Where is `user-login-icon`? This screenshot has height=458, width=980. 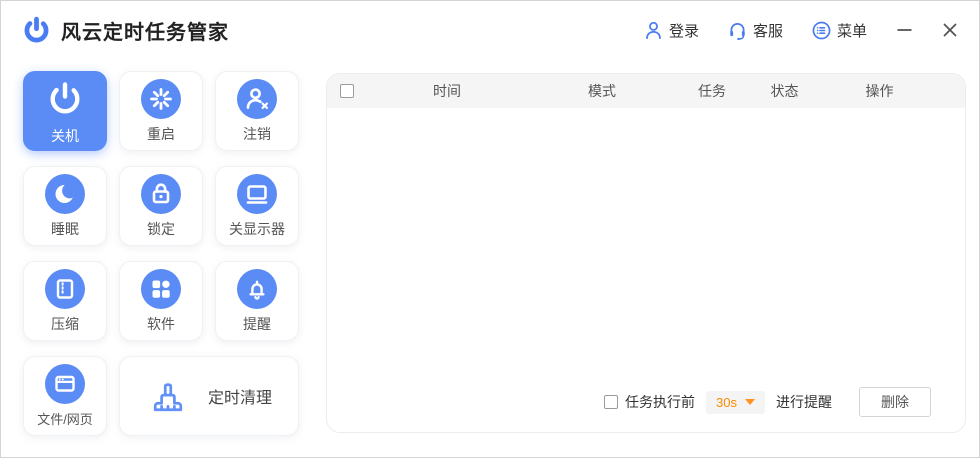 user-login-icon is located at coordinates (653, 30).